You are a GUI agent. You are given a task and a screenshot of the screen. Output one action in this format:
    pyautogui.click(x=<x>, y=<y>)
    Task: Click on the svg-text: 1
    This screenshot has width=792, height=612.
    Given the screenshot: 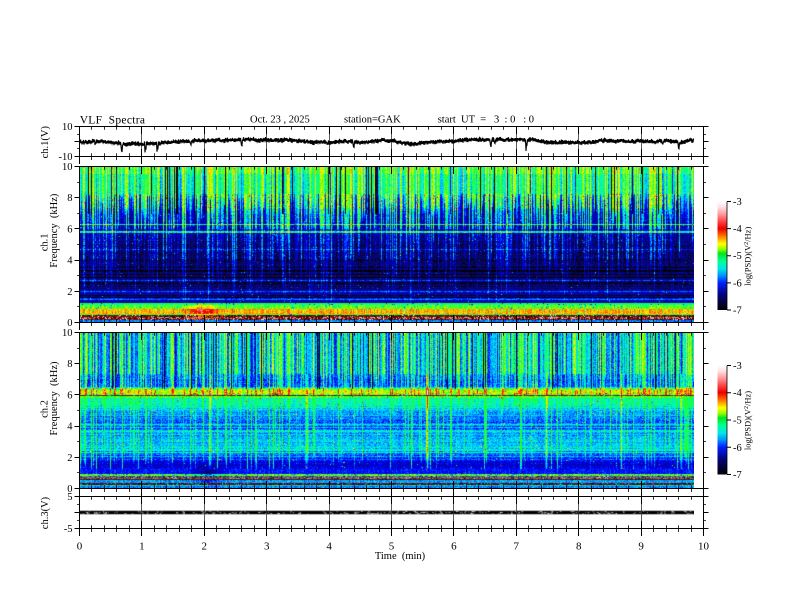 What is the action you would take?
    pyautogui.click(x=142, y=546)
    